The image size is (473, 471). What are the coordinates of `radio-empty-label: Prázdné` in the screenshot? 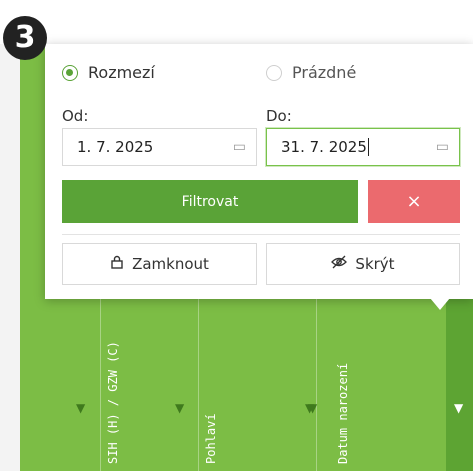 It's located at (324, 72).